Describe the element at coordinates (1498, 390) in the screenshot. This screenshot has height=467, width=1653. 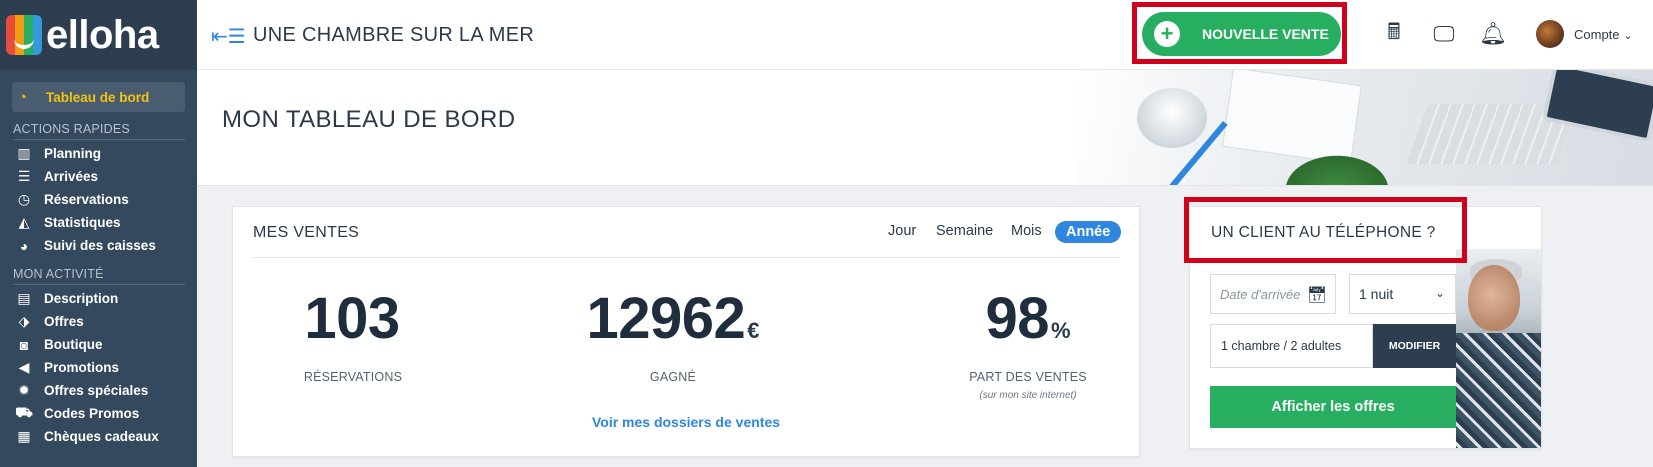
I see `shirt-shape` at that location.